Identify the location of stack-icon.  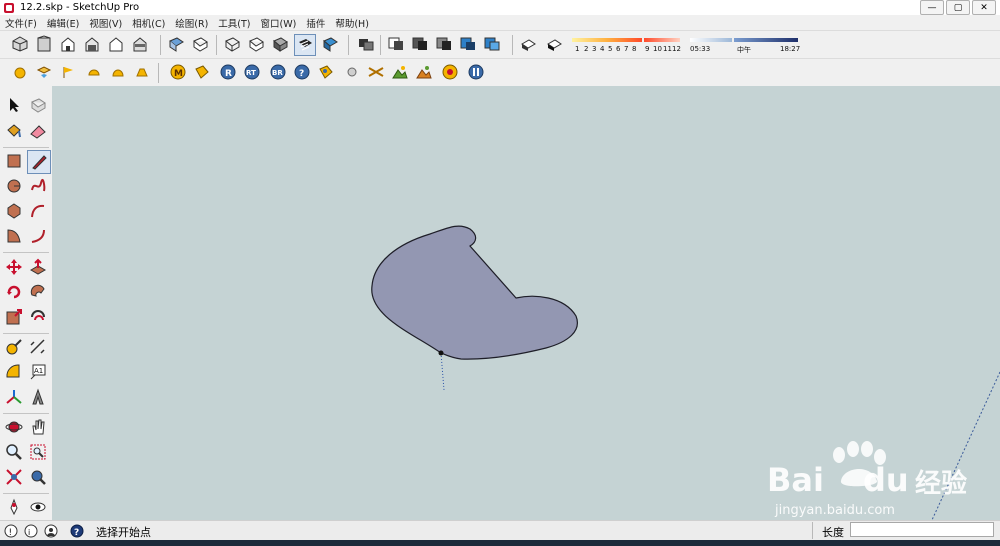
(44, 72).